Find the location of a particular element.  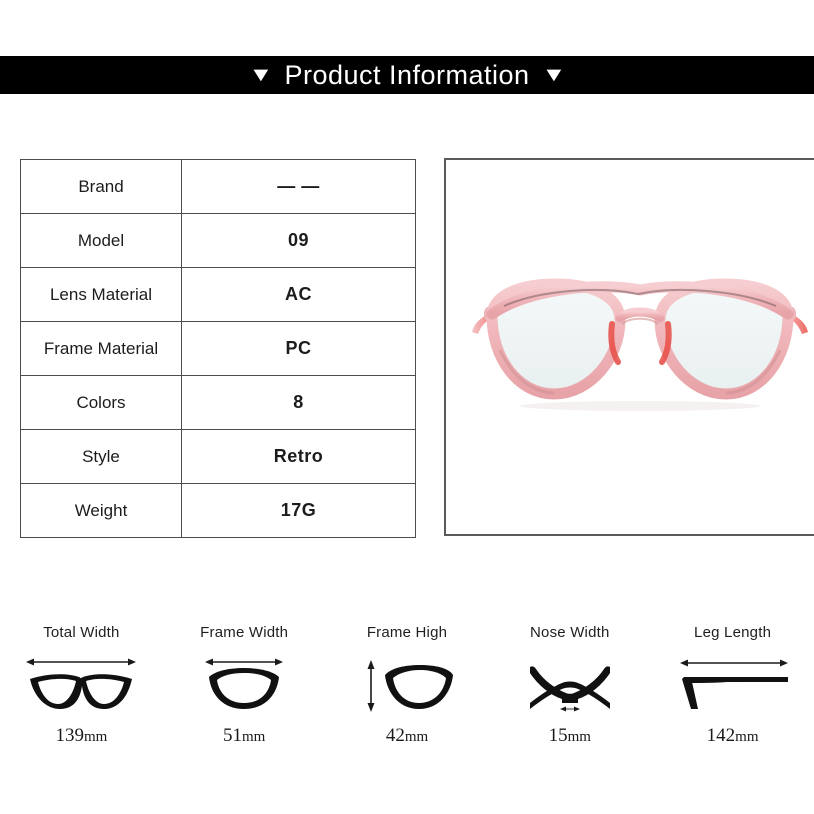

measurement-label: Frame High is located at coordinates (407, 632).